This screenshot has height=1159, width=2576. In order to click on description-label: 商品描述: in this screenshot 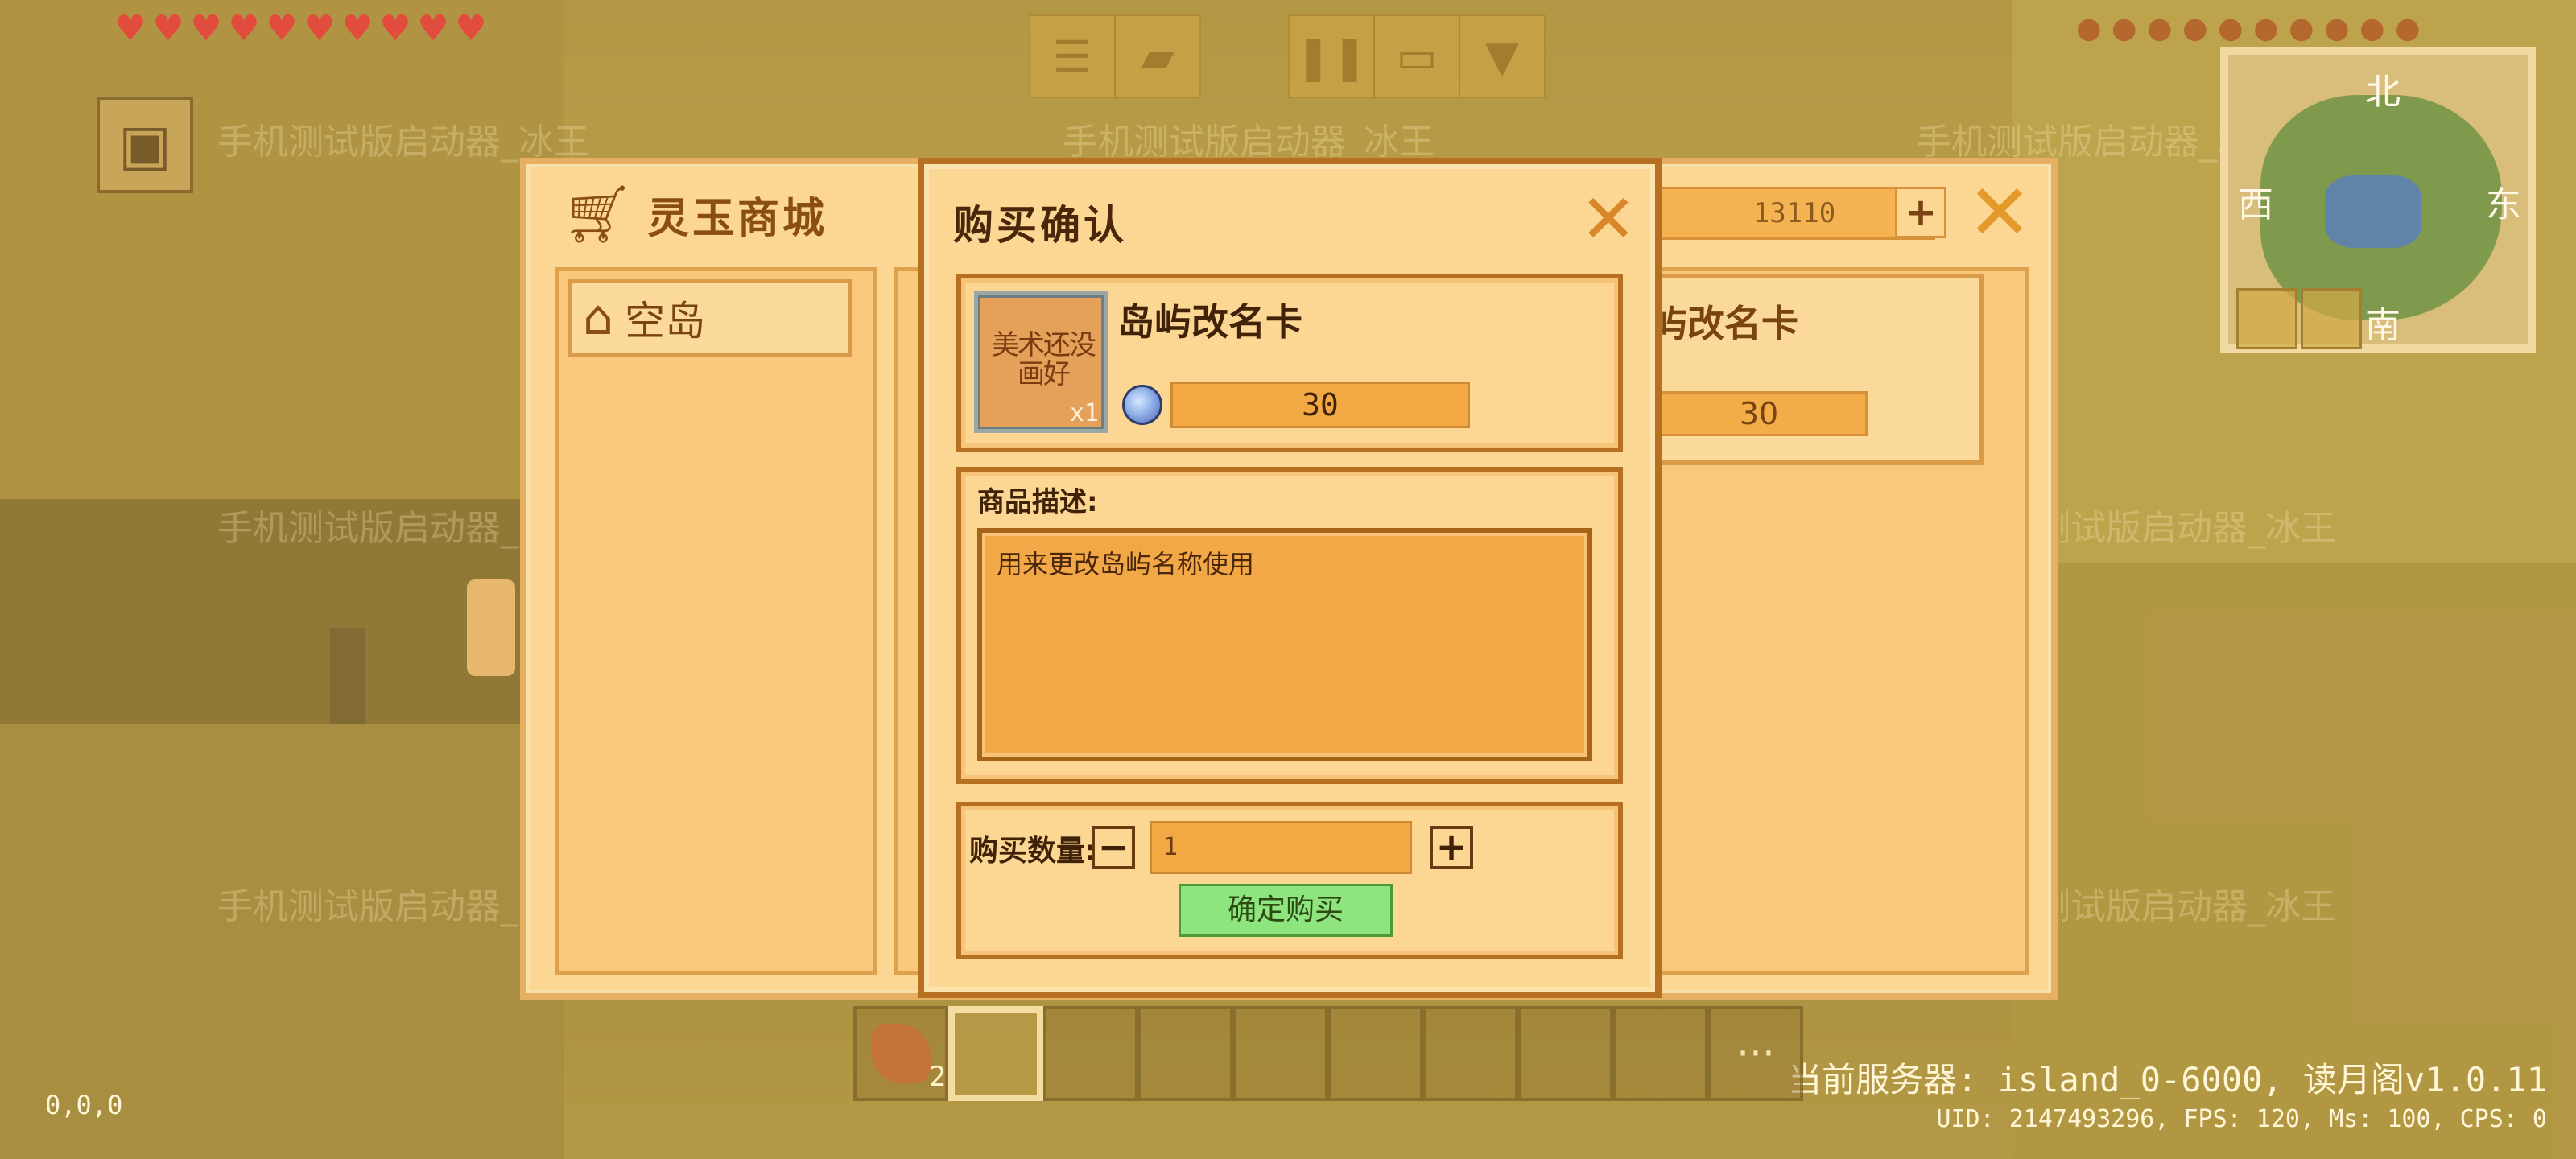, I will do `click(1037, 502)`.